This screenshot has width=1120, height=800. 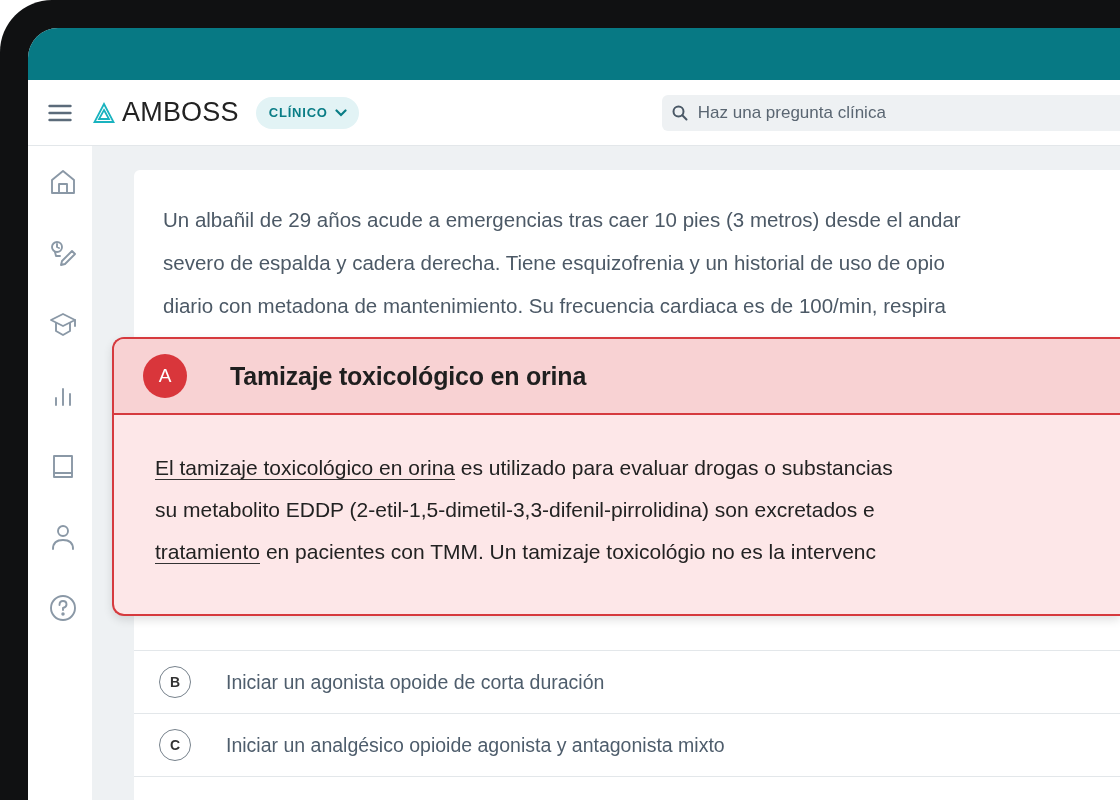 What do you see at coordinates (408, 376) in the screenshot?
I see `answer-text: Tamizaje toxicológico en orina` at bounding box center [408, 376].